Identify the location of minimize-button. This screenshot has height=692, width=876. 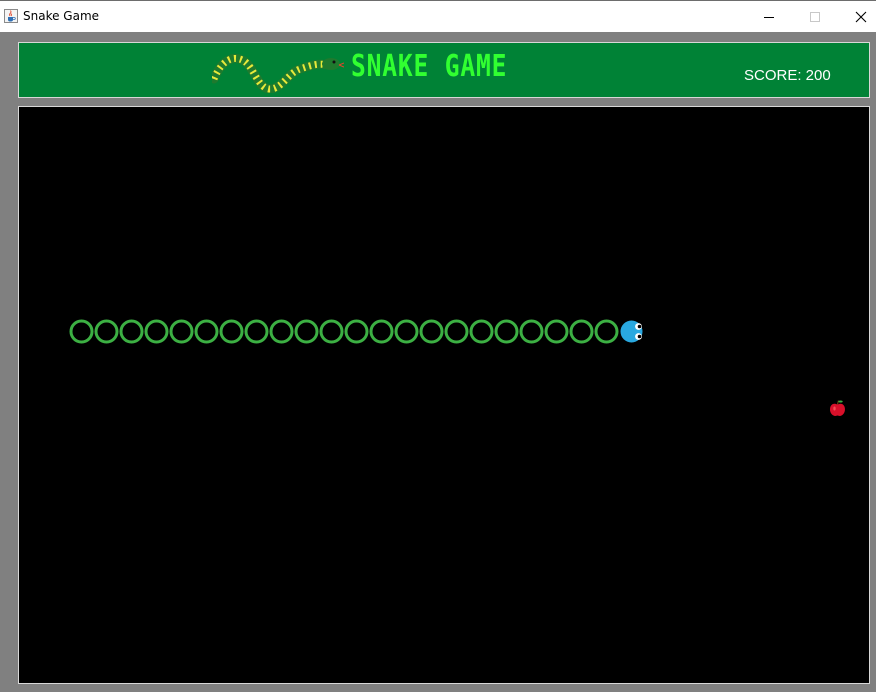
(769, 16).